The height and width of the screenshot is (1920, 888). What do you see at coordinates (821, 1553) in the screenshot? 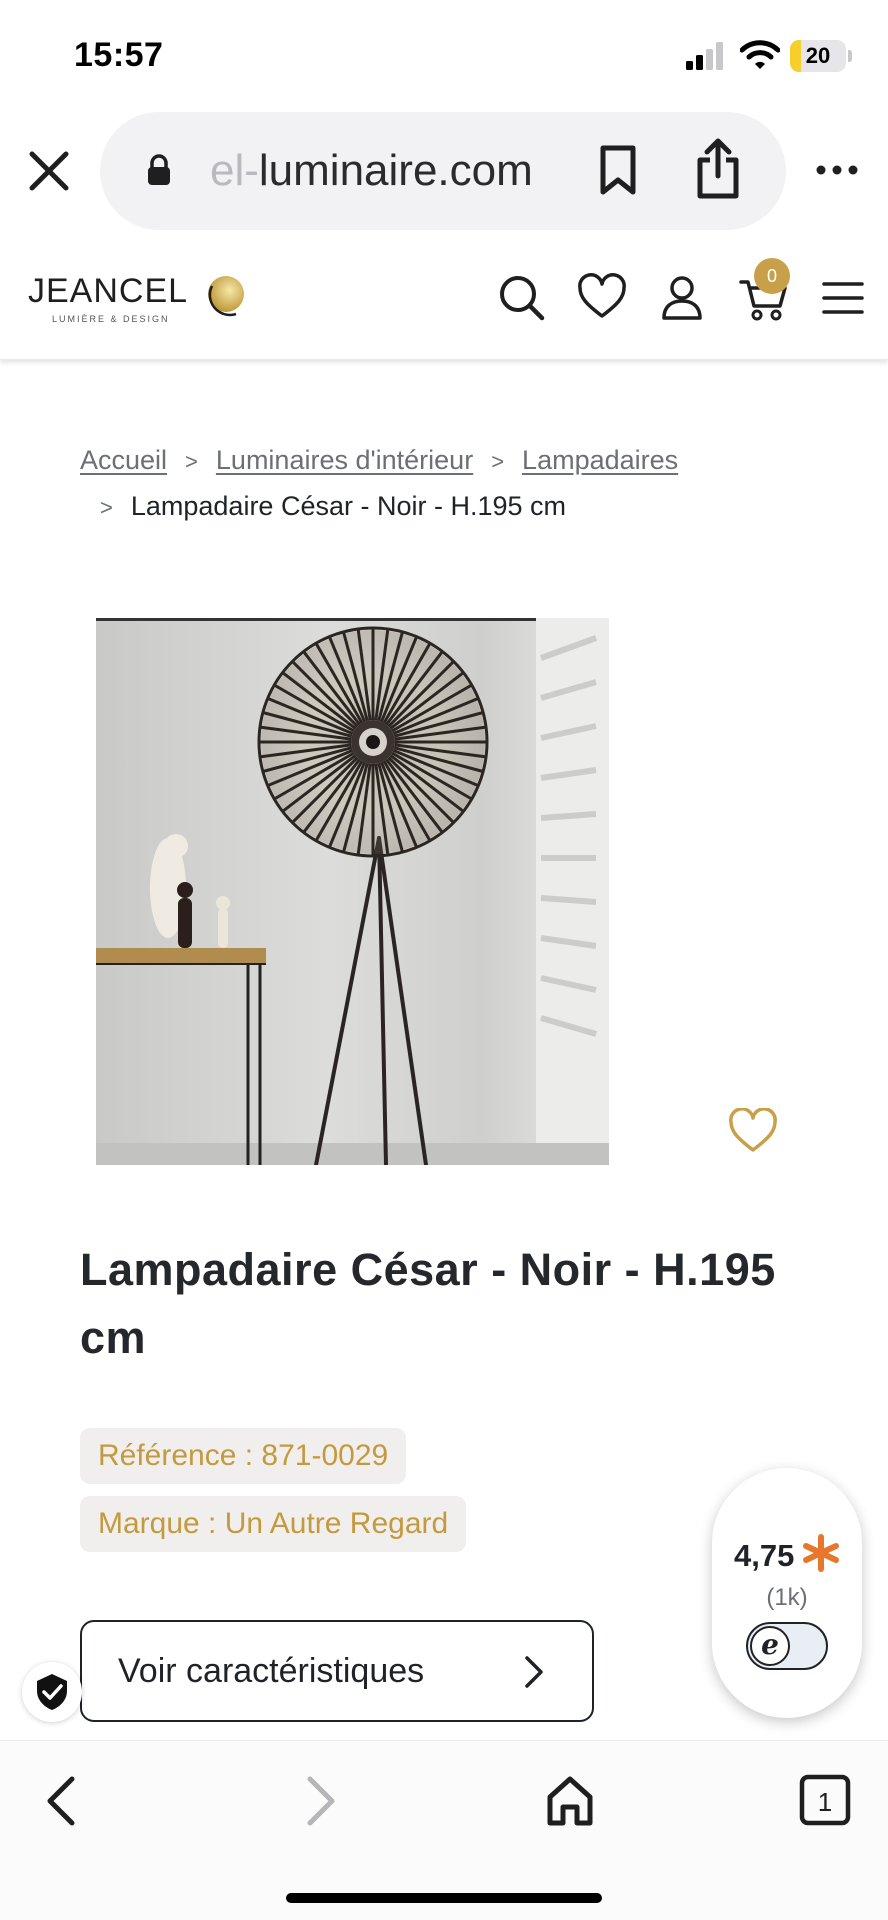
I see `asterisk-star-icon` at bounding box center [821, 1553].